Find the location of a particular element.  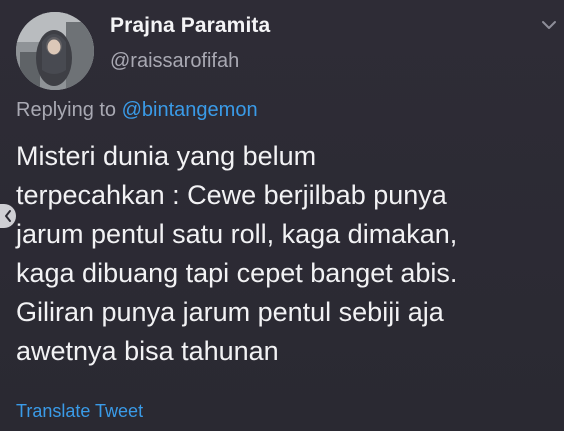

user-handle: @raissarofifah is located at coordinates (174, 61).